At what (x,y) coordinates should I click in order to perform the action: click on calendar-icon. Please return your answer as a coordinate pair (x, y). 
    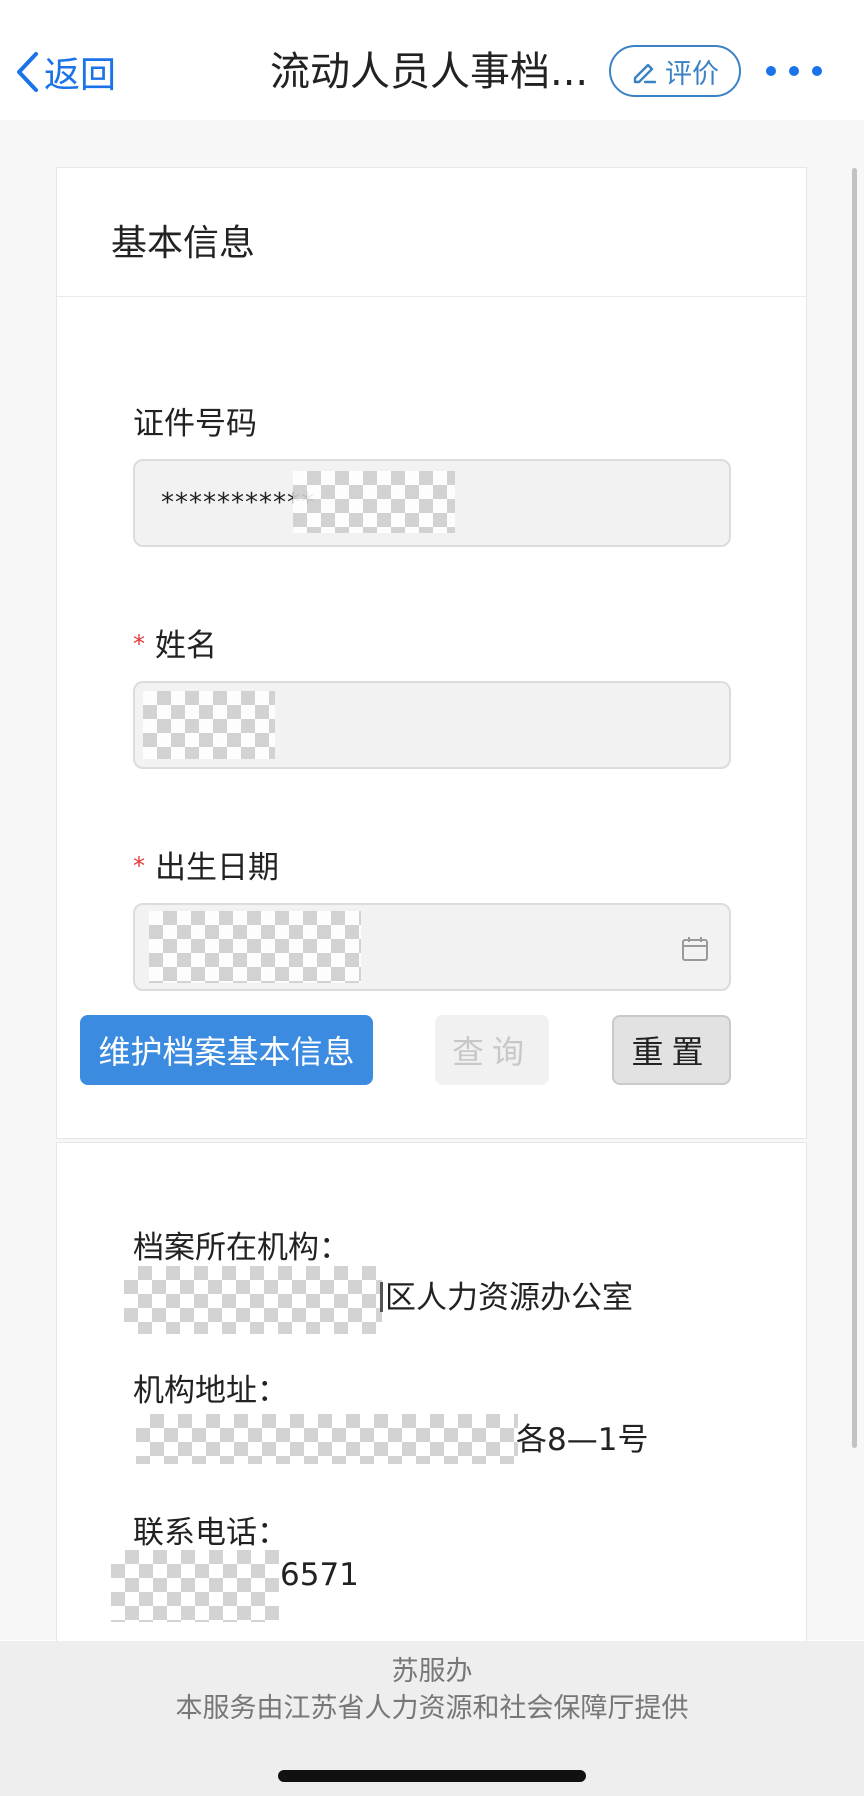
    Looking at the image, I should click on (695, 949).